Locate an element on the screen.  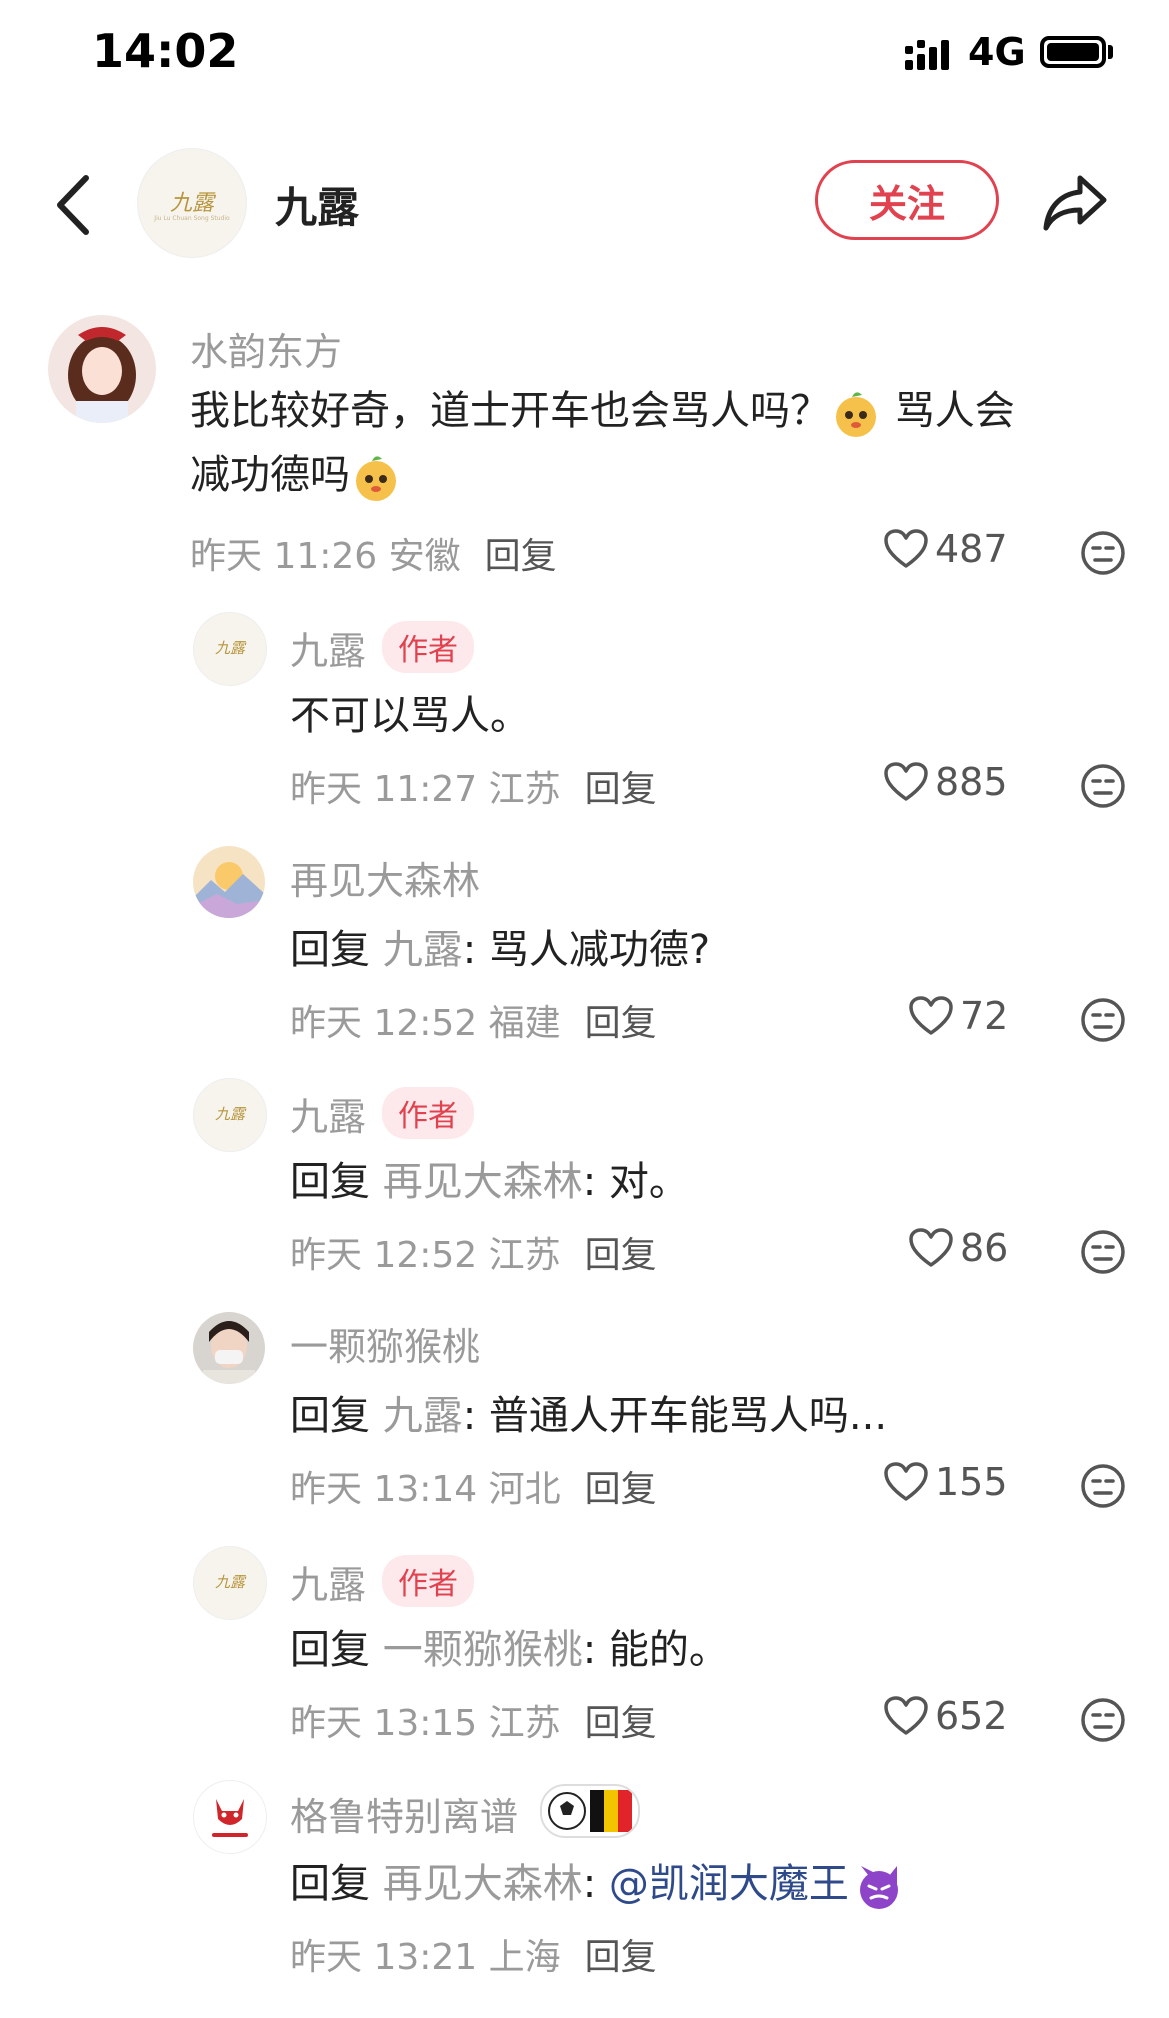
share-icon is located at coordinates (1075, 202).